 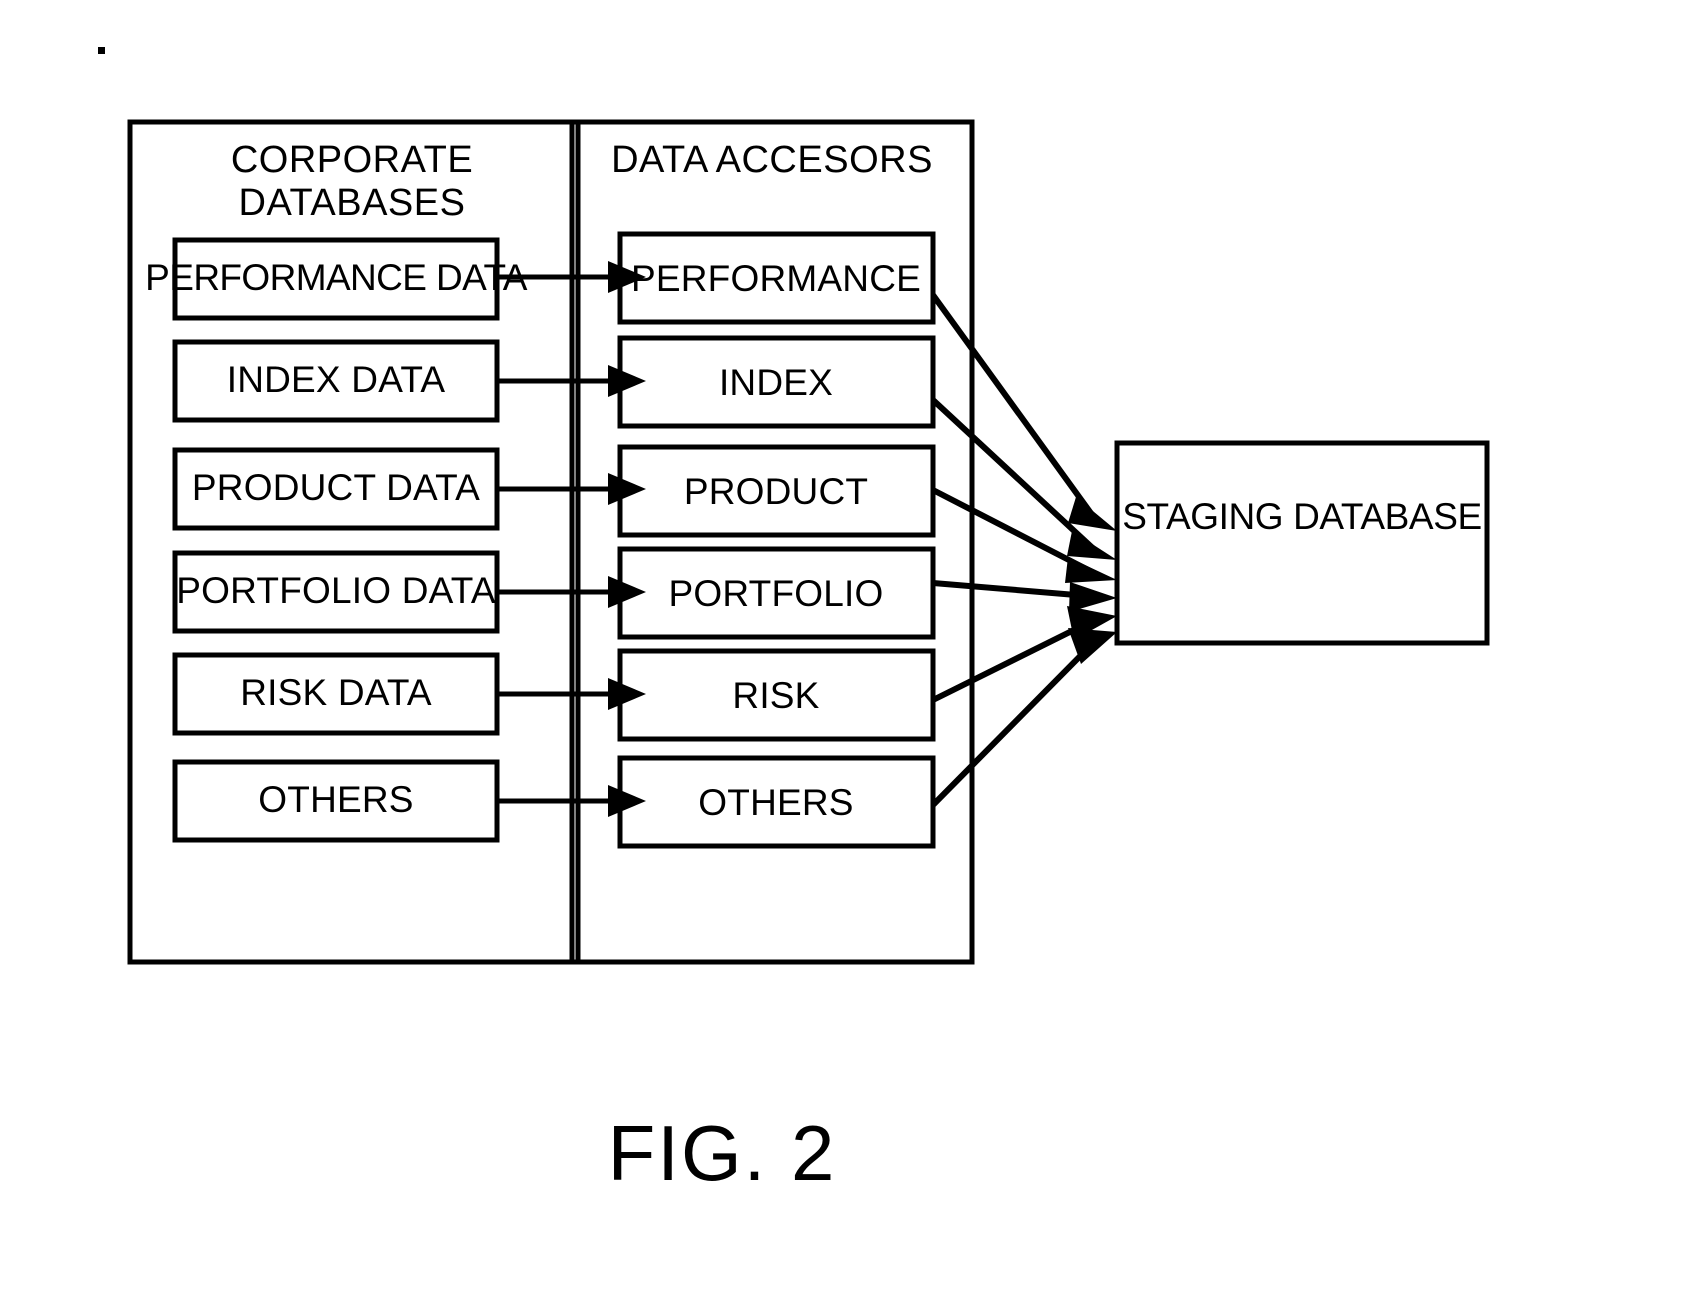 I want to click on accessor-box-portfolio: PORTFOLIO, so click(x=776, y=593).